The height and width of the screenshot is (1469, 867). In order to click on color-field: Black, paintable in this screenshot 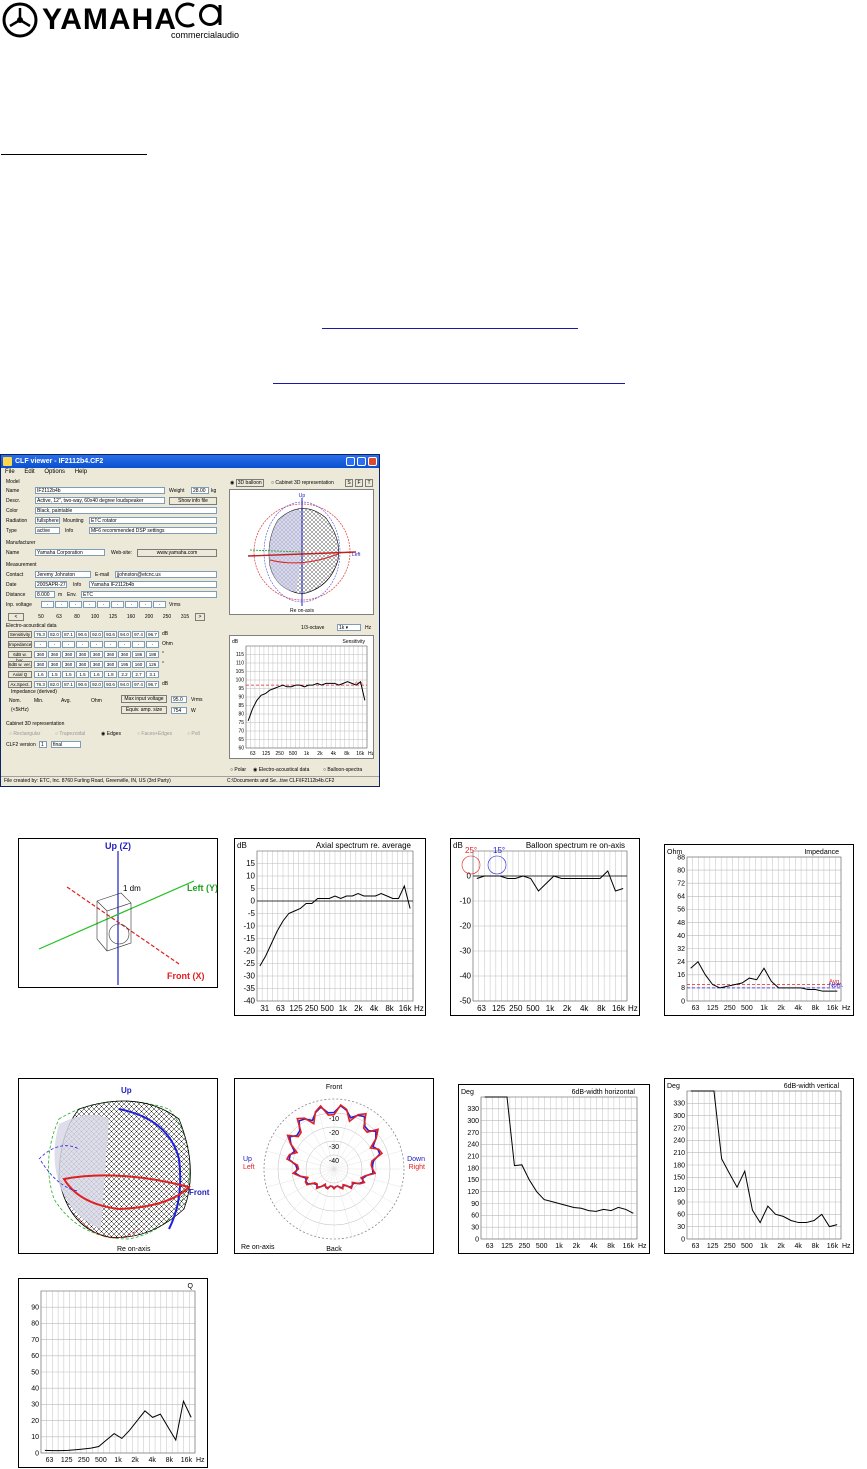, I will do `click(126, 510)`.